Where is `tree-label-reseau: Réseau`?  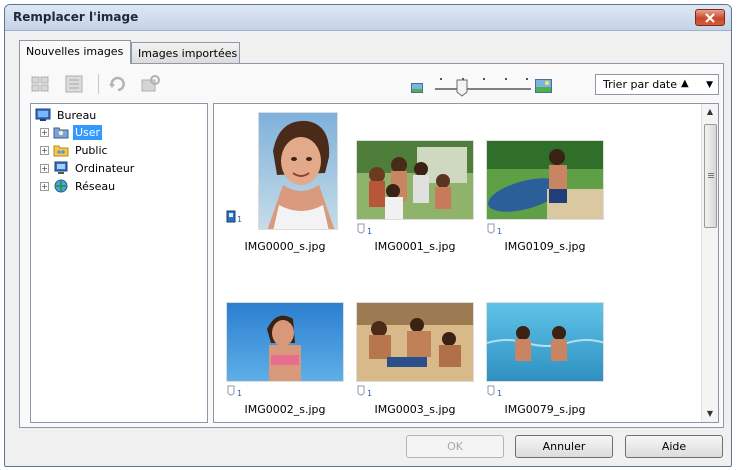
tree-label-reseau: Réseau is located at coordinates (95, 186).